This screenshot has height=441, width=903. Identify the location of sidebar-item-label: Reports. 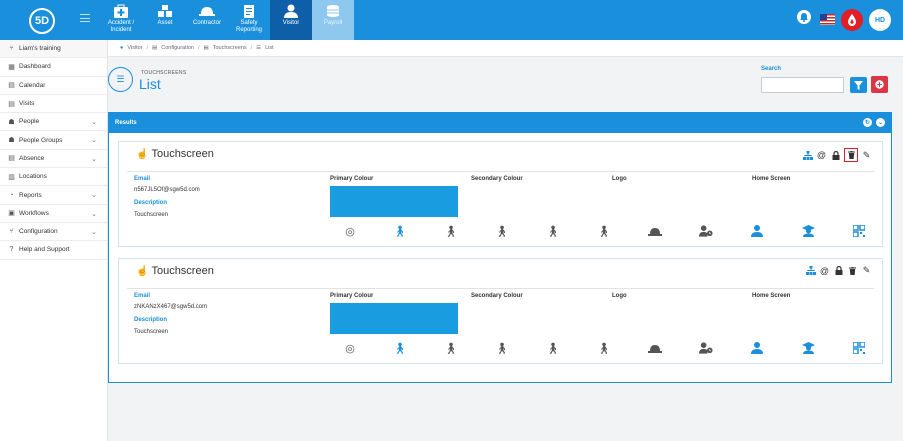
(30, 195).